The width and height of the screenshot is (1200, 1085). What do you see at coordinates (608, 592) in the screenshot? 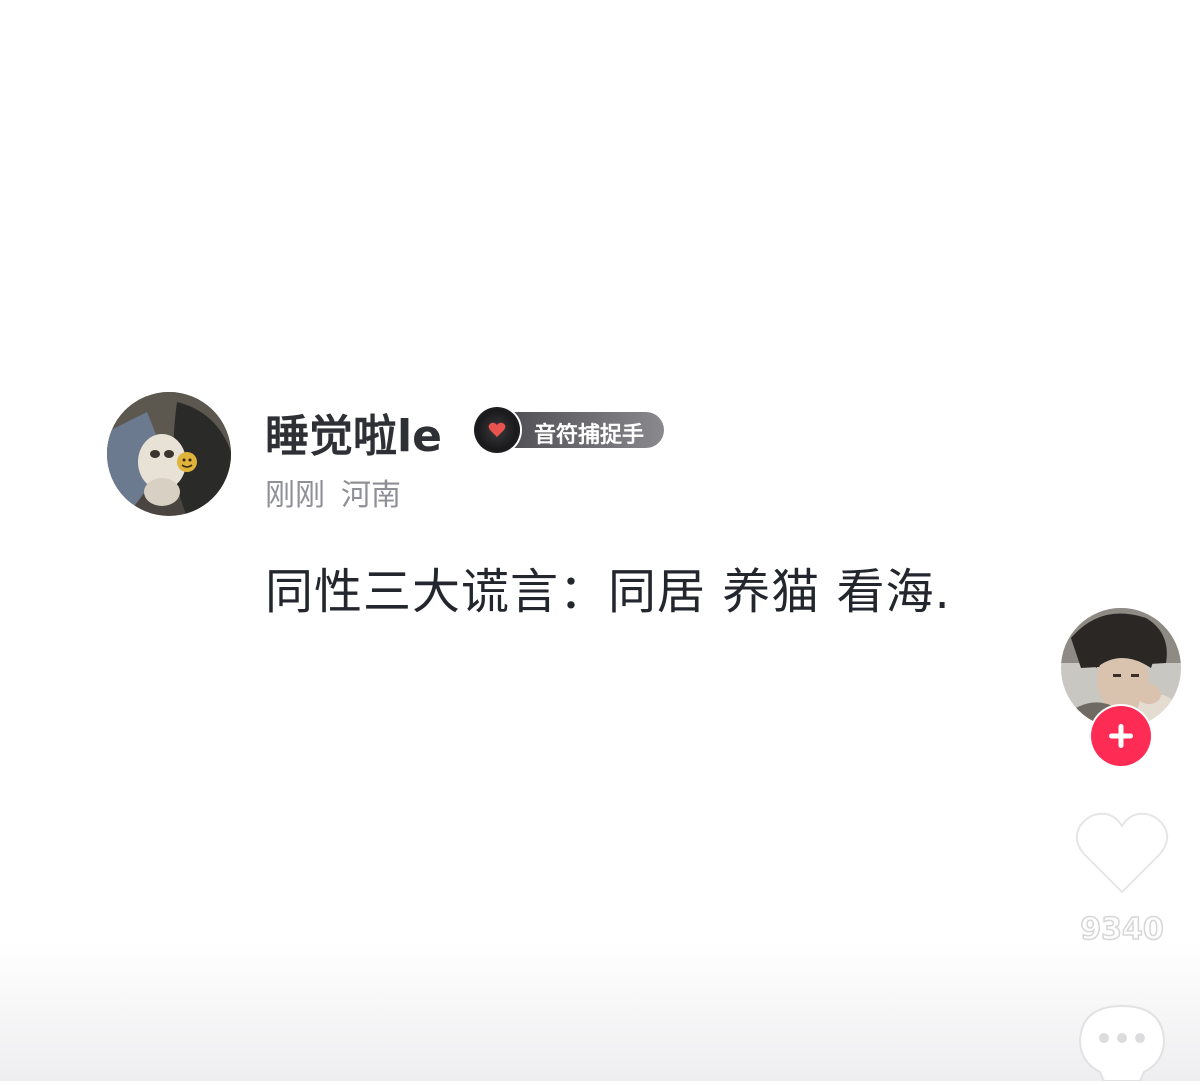
I see `comment-text: 同性三大谎言：同居 养猫 看海.` at bounding box center [608, 592].